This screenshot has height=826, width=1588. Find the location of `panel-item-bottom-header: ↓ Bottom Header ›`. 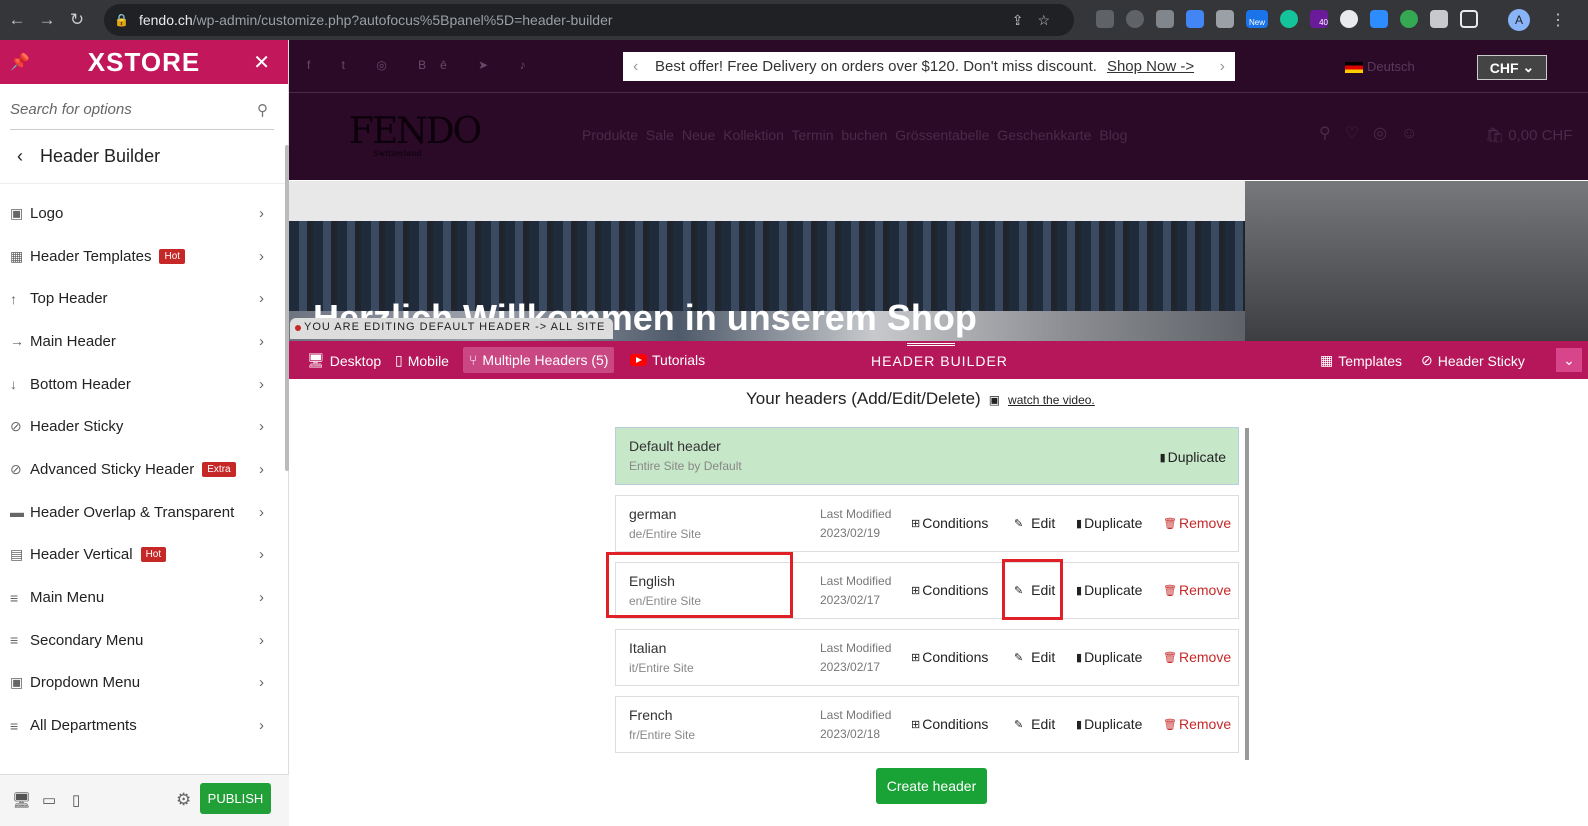

panel-item-bottom-header: ↓ Bottom Header › is located at coordinates (144, 384).